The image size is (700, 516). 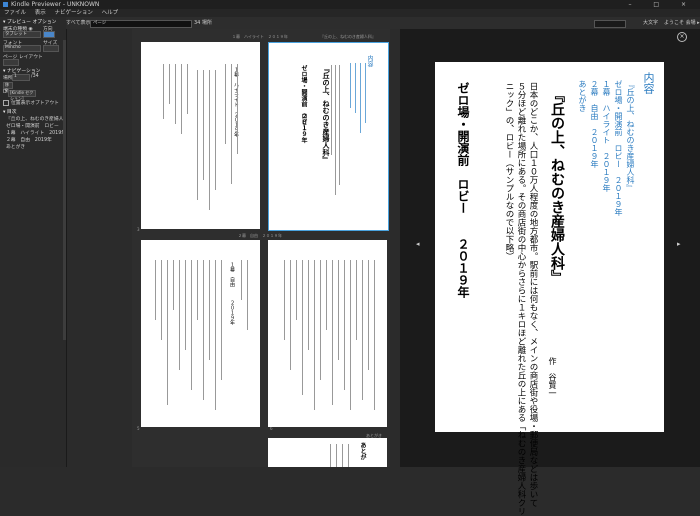 What do you see at coordinates (141, 24) in the screenshot?
I see `page-mode-select: ページ` at bounding box center [141, 24].